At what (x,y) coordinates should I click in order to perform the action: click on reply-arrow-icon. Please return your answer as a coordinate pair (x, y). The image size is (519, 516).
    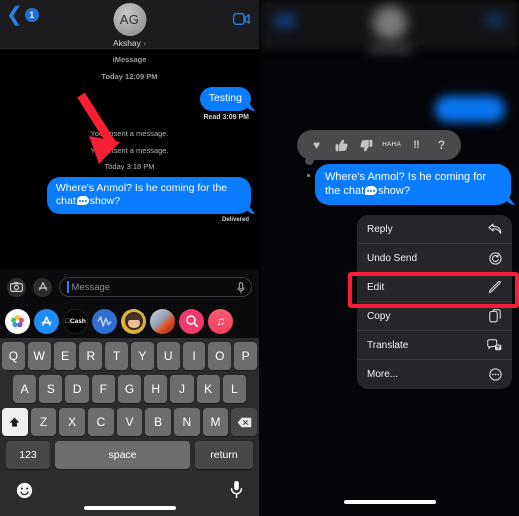
    Looking at the image, I should click on (495, 229).